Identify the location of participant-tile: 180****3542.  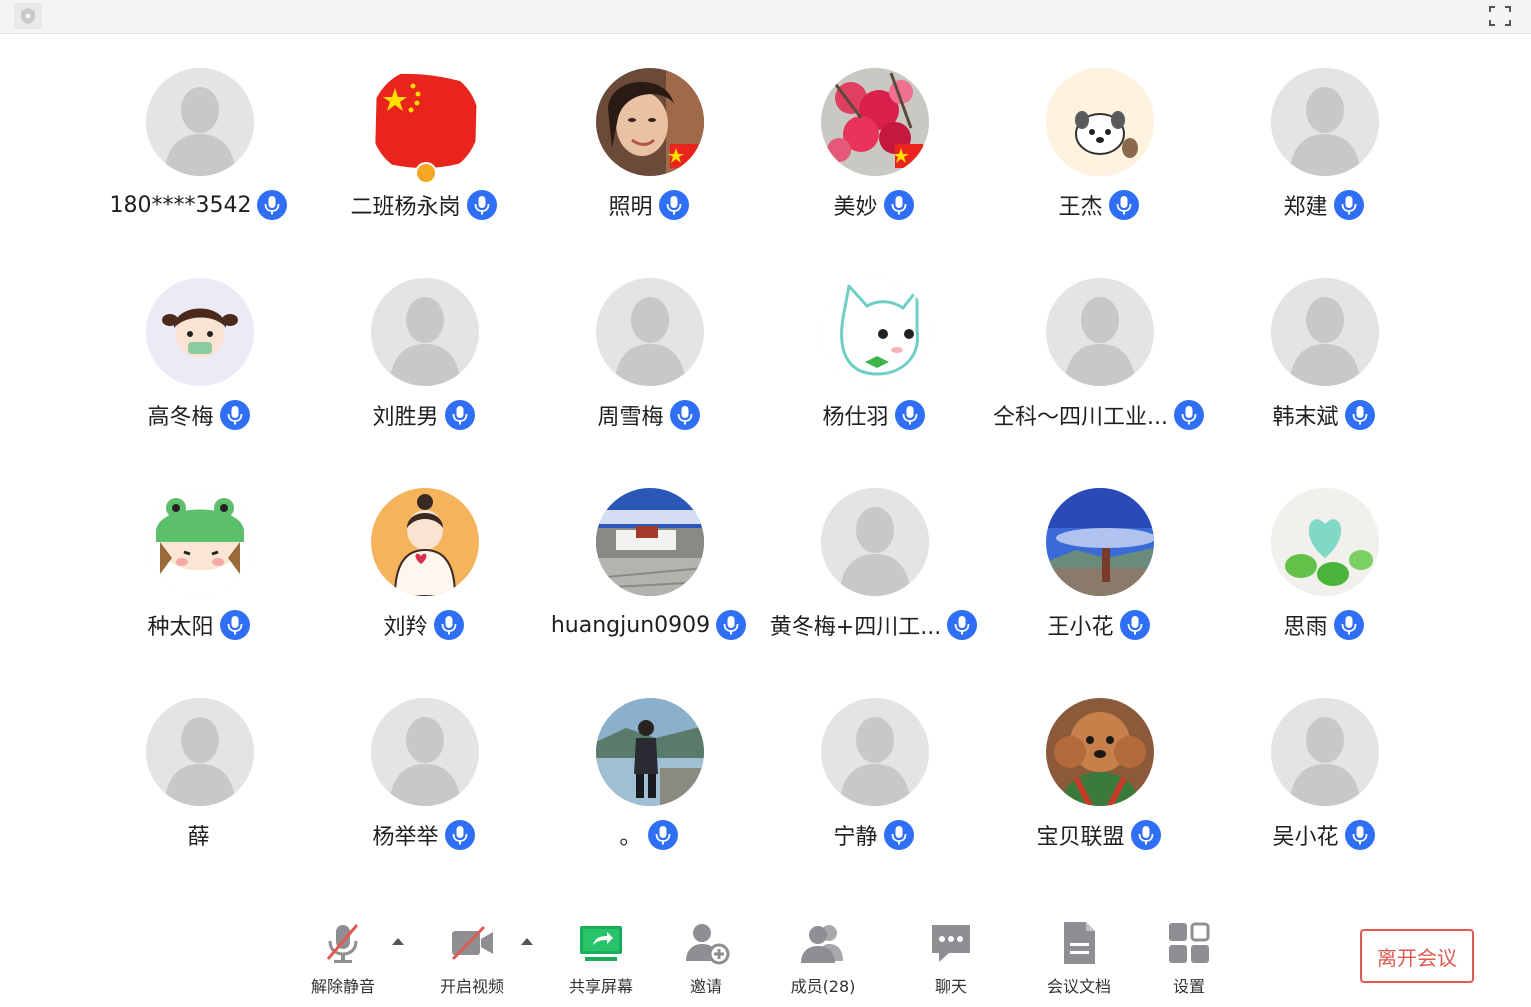
(198, 139).